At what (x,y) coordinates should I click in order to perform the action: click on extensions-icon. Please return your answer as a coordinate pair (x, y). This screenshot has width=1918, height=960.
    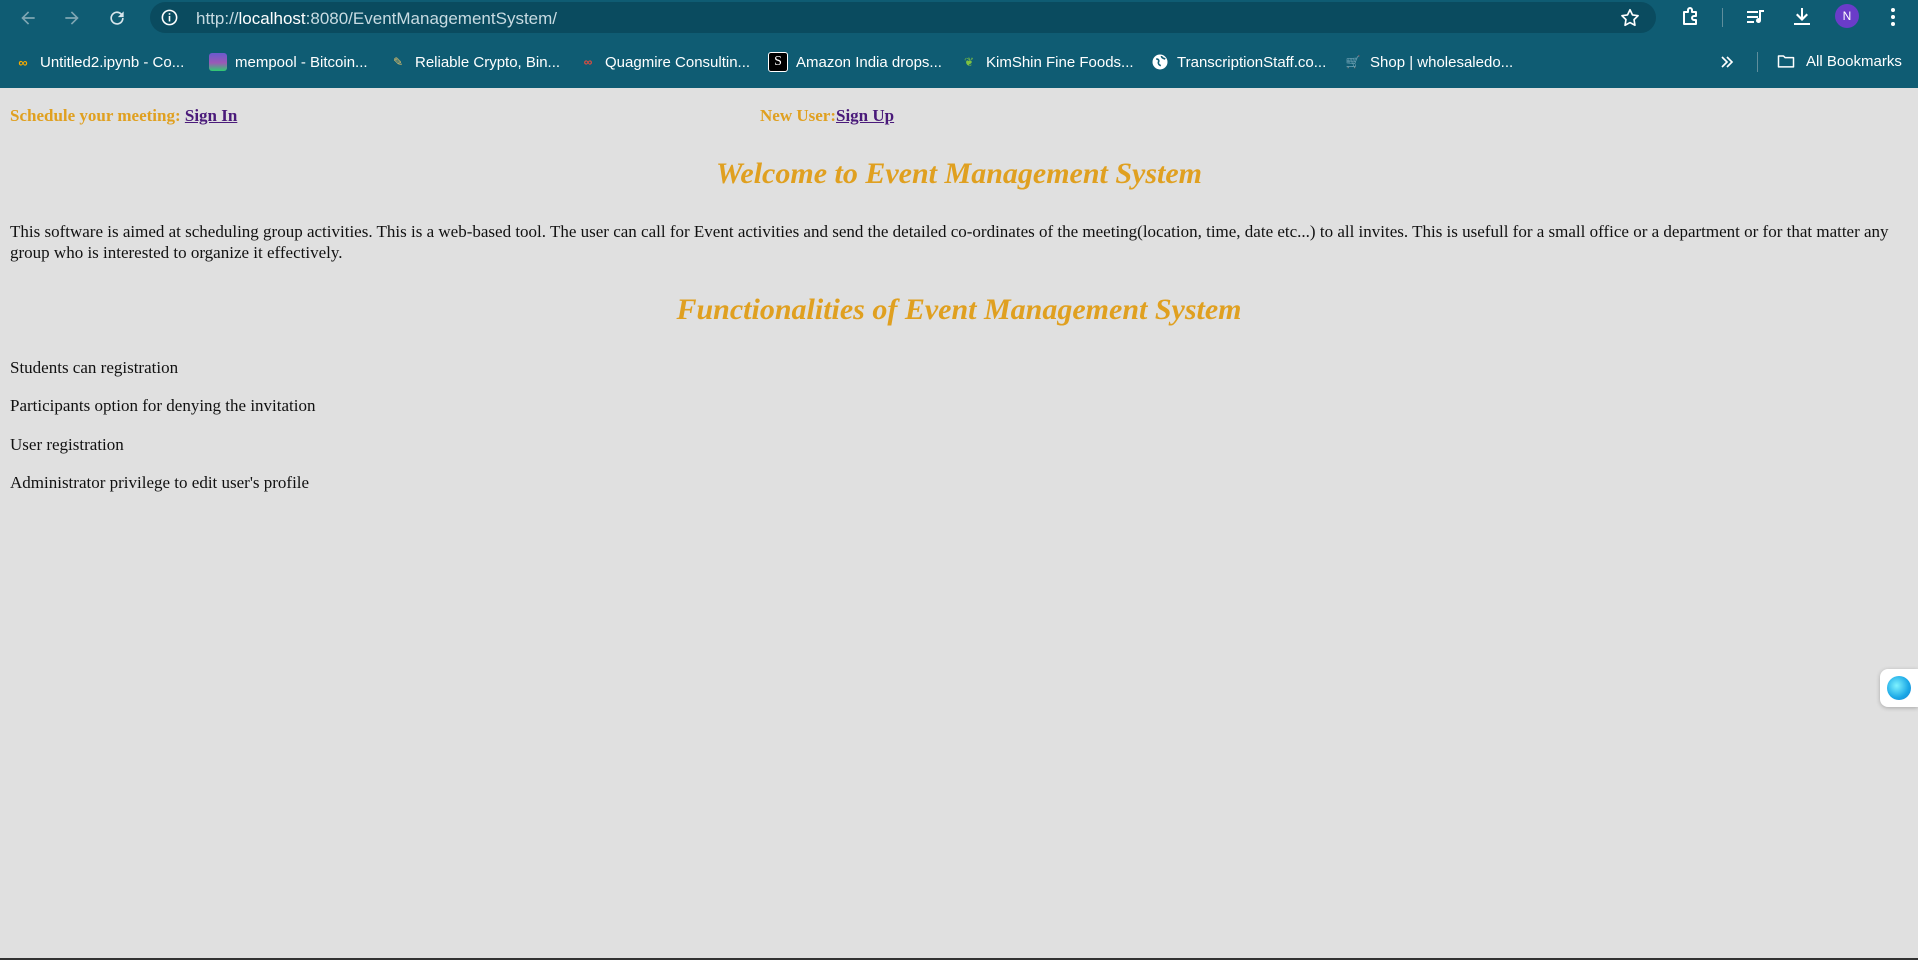
    Looking at the image, I should click on (1691, 17).